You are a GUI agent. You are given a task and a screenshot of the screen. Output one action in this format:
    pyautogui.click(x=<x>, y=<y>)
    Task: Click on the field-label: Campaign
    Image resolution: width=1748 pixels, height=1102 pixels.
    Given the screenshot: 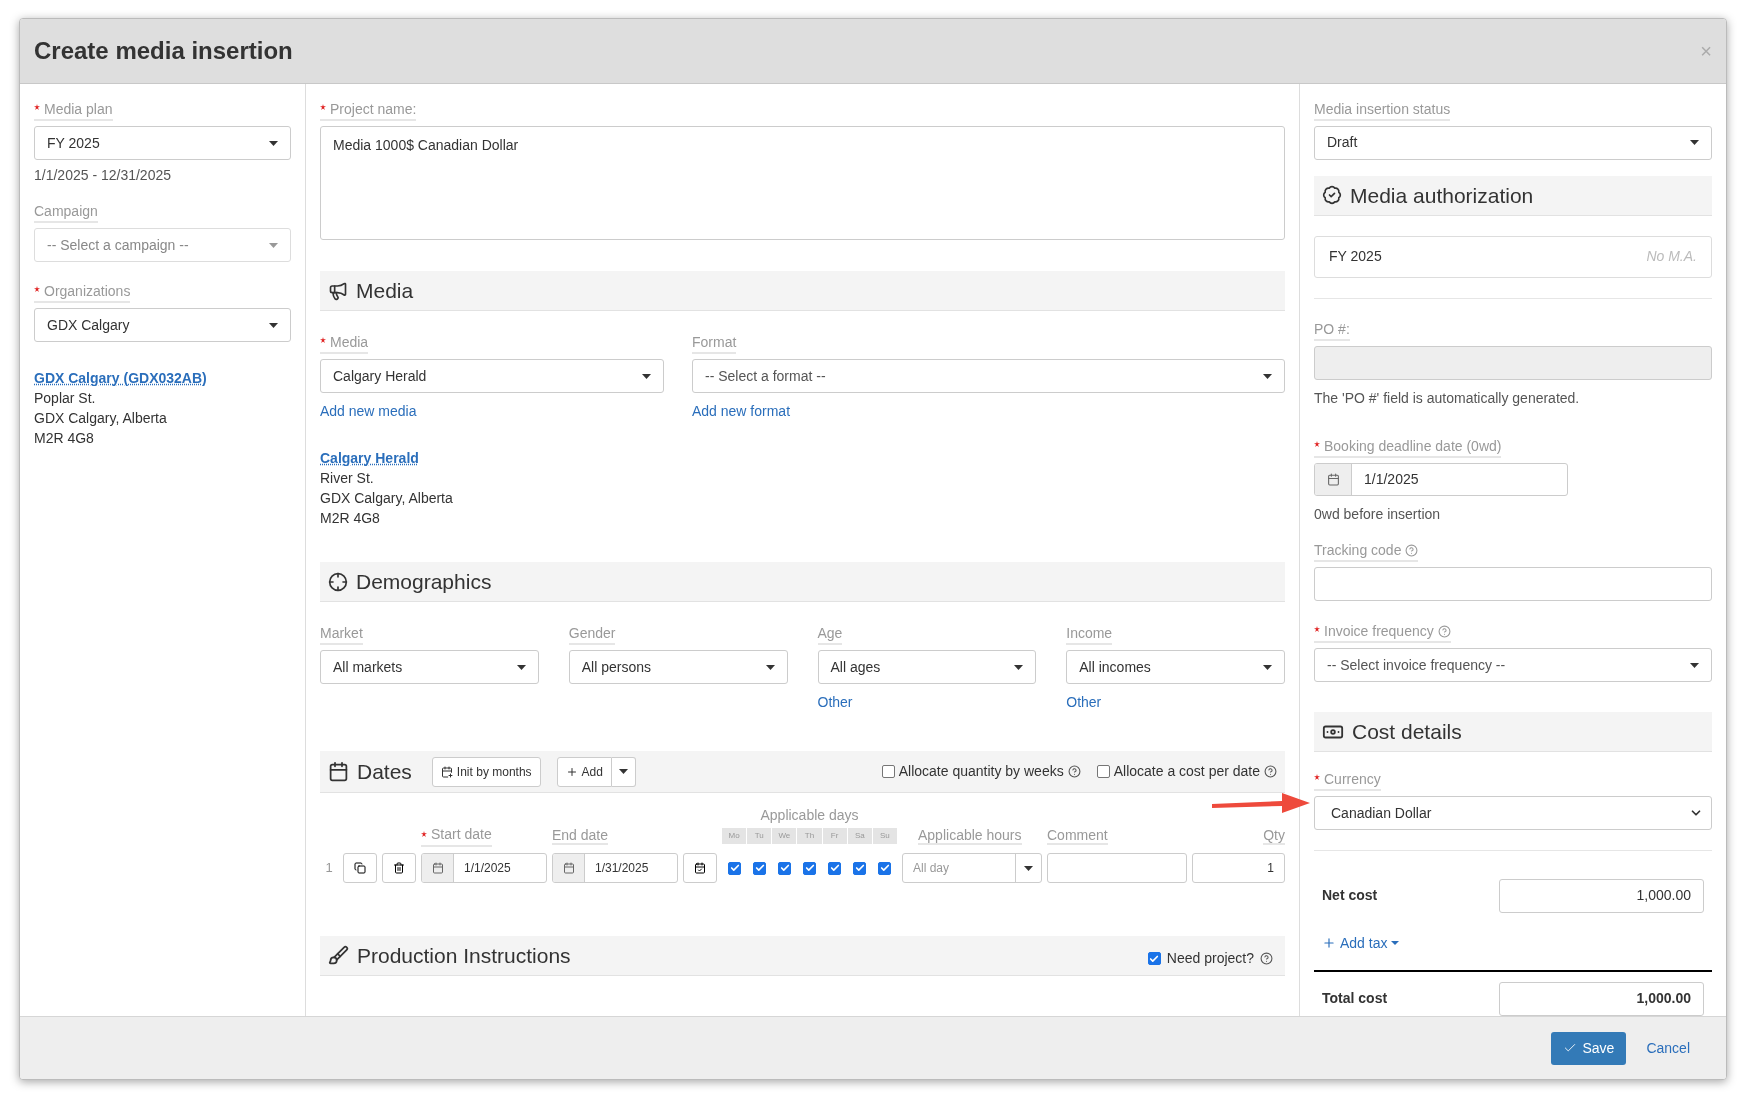 What is the action you would take?
    pyautogui.click(x=66, y=211)
    